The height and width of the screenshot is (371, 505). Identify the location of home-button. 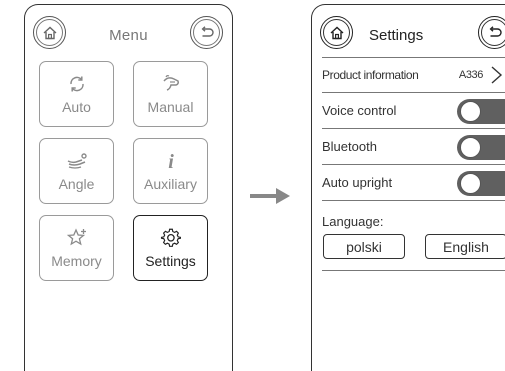
(336, 32).